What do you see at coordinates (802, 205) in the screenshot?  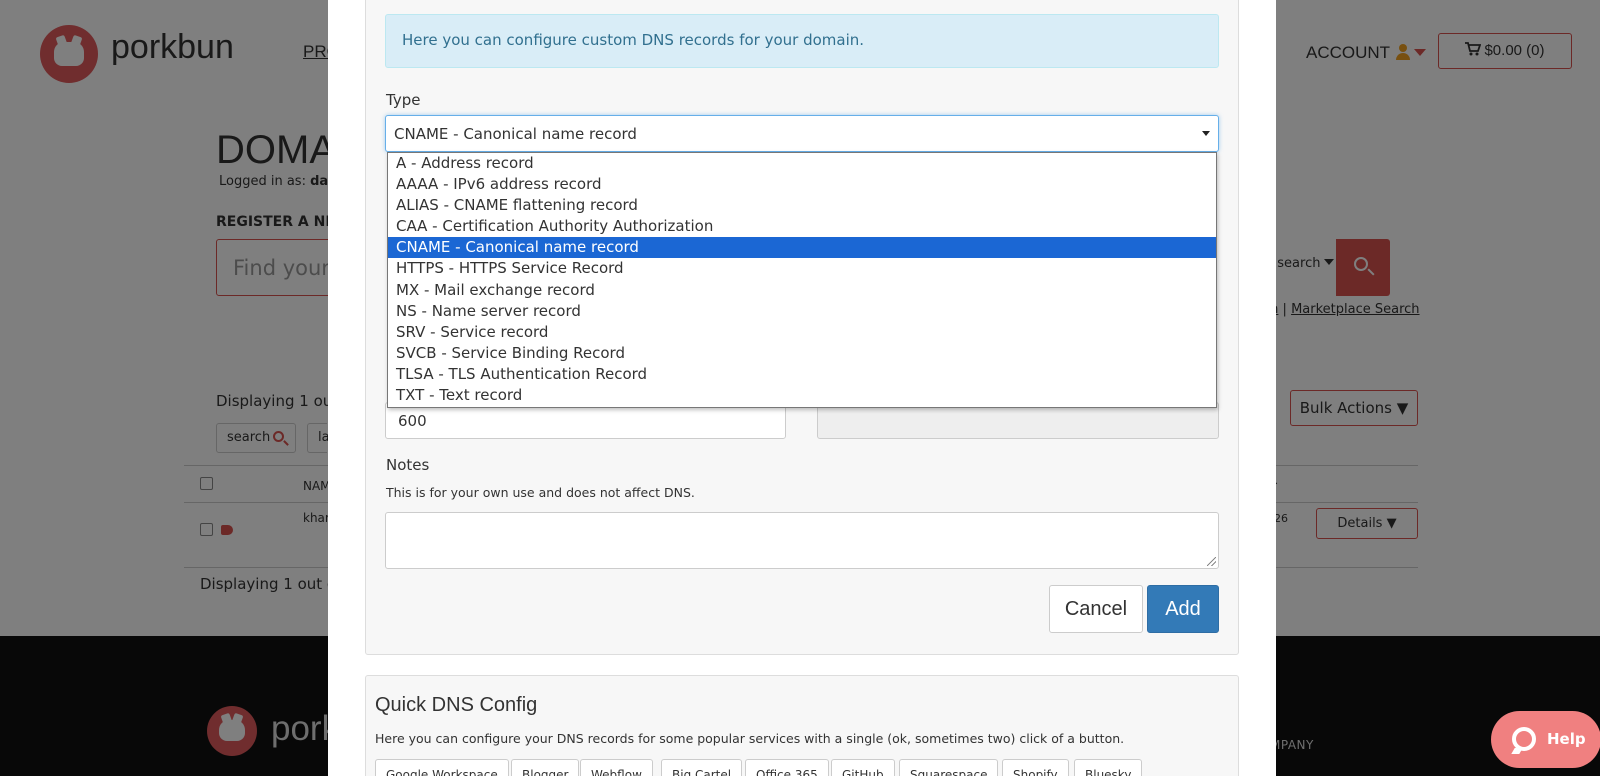 I see `option-alias: ALIAS - CNAME flattening record` at bounding box center [802, 205].